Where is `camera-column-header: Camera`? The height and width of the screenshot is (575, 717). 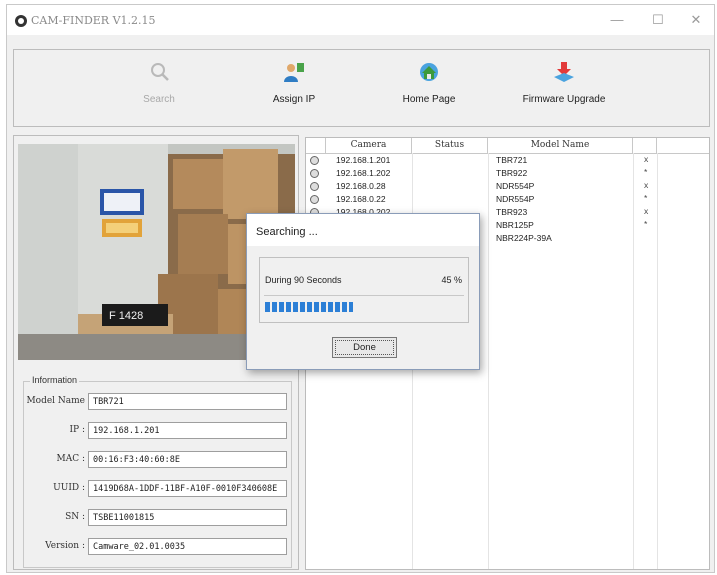
camera-column-header: Camera is located at coordinates (369, 145).